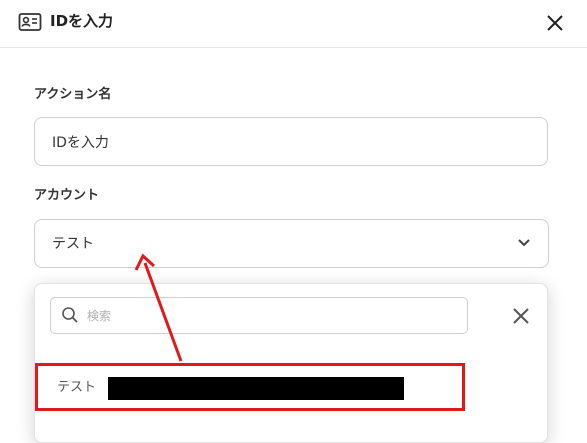  What do you see at coordinates (67, 195) in the screenshot?
I see `account-label: アカウント` at bounding box center [67, 195].